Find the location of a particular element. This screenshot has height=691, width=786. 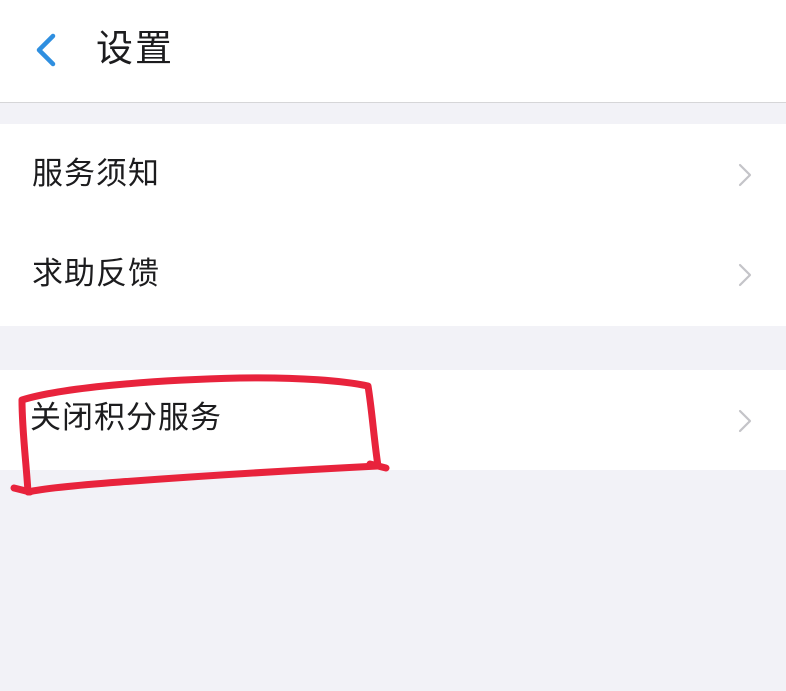

list-item-label: 服务须知 is located at coordinates (96, 174).